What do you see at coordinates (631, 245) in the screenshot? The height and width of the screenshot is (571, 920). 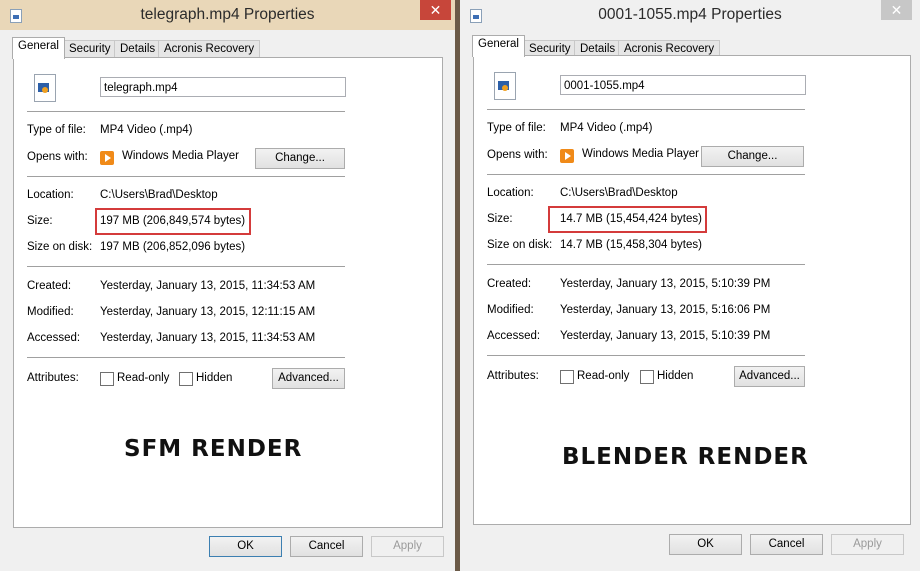 I see `size-on-disk-value: 14.7 MB (15,458,304 bytes)` at bounding box center [631, 245].